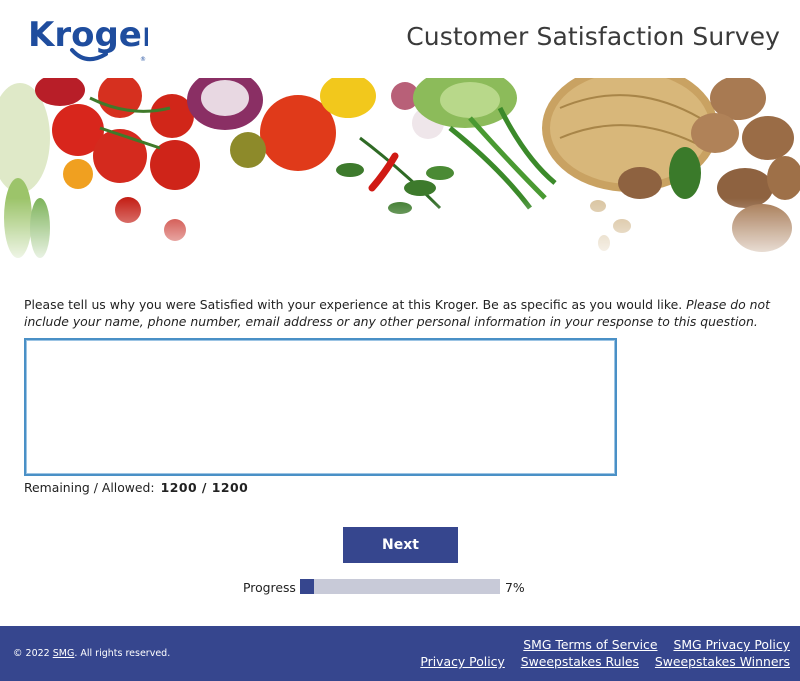 The image size is (800, 681). What do you see at coordinates (722, 661) in the screenshot?
I see `sweepstakes-winners-link: Sweepstakes Winners` at bounding box center [722, 661].